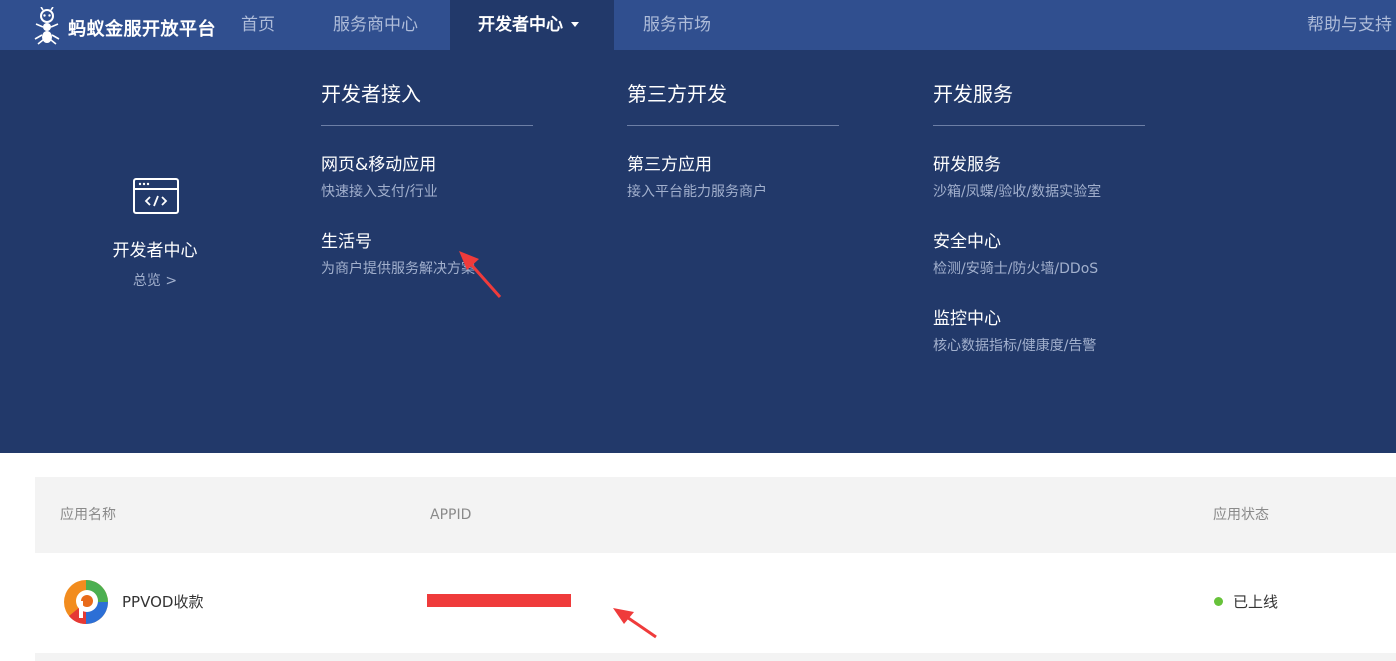  Describe the element at coordinates (669, 162) in the screenshot. I see `menu-item-third-party-app: 第三方应用` at that location.